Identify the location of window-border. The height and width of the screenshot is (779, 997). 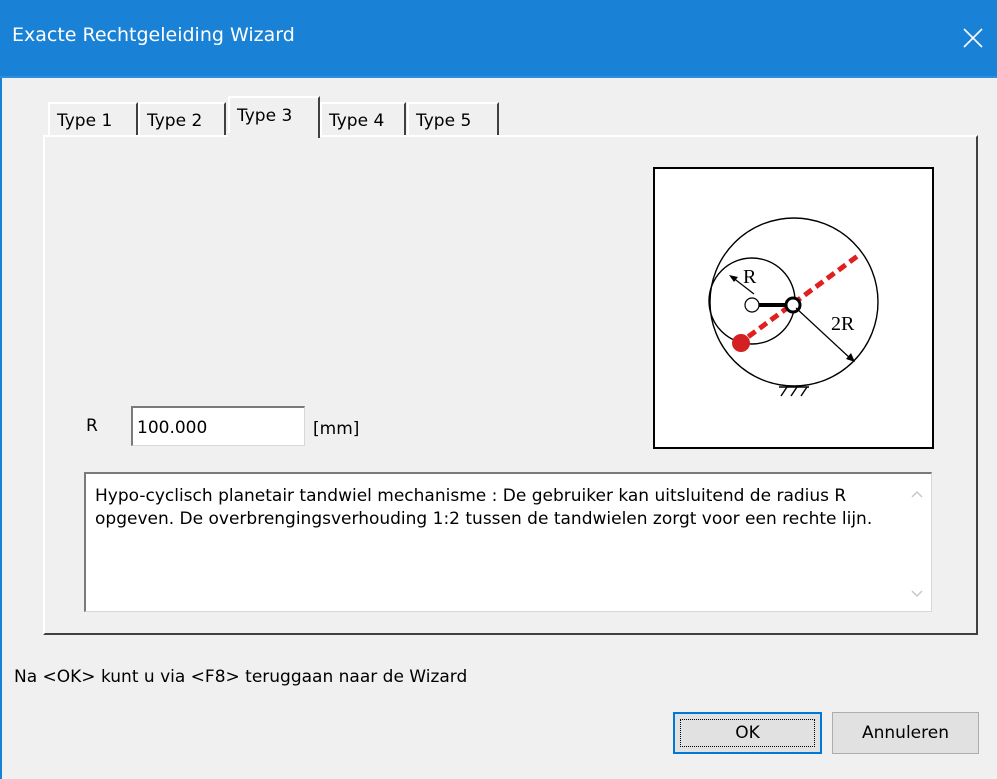
(1, 428).